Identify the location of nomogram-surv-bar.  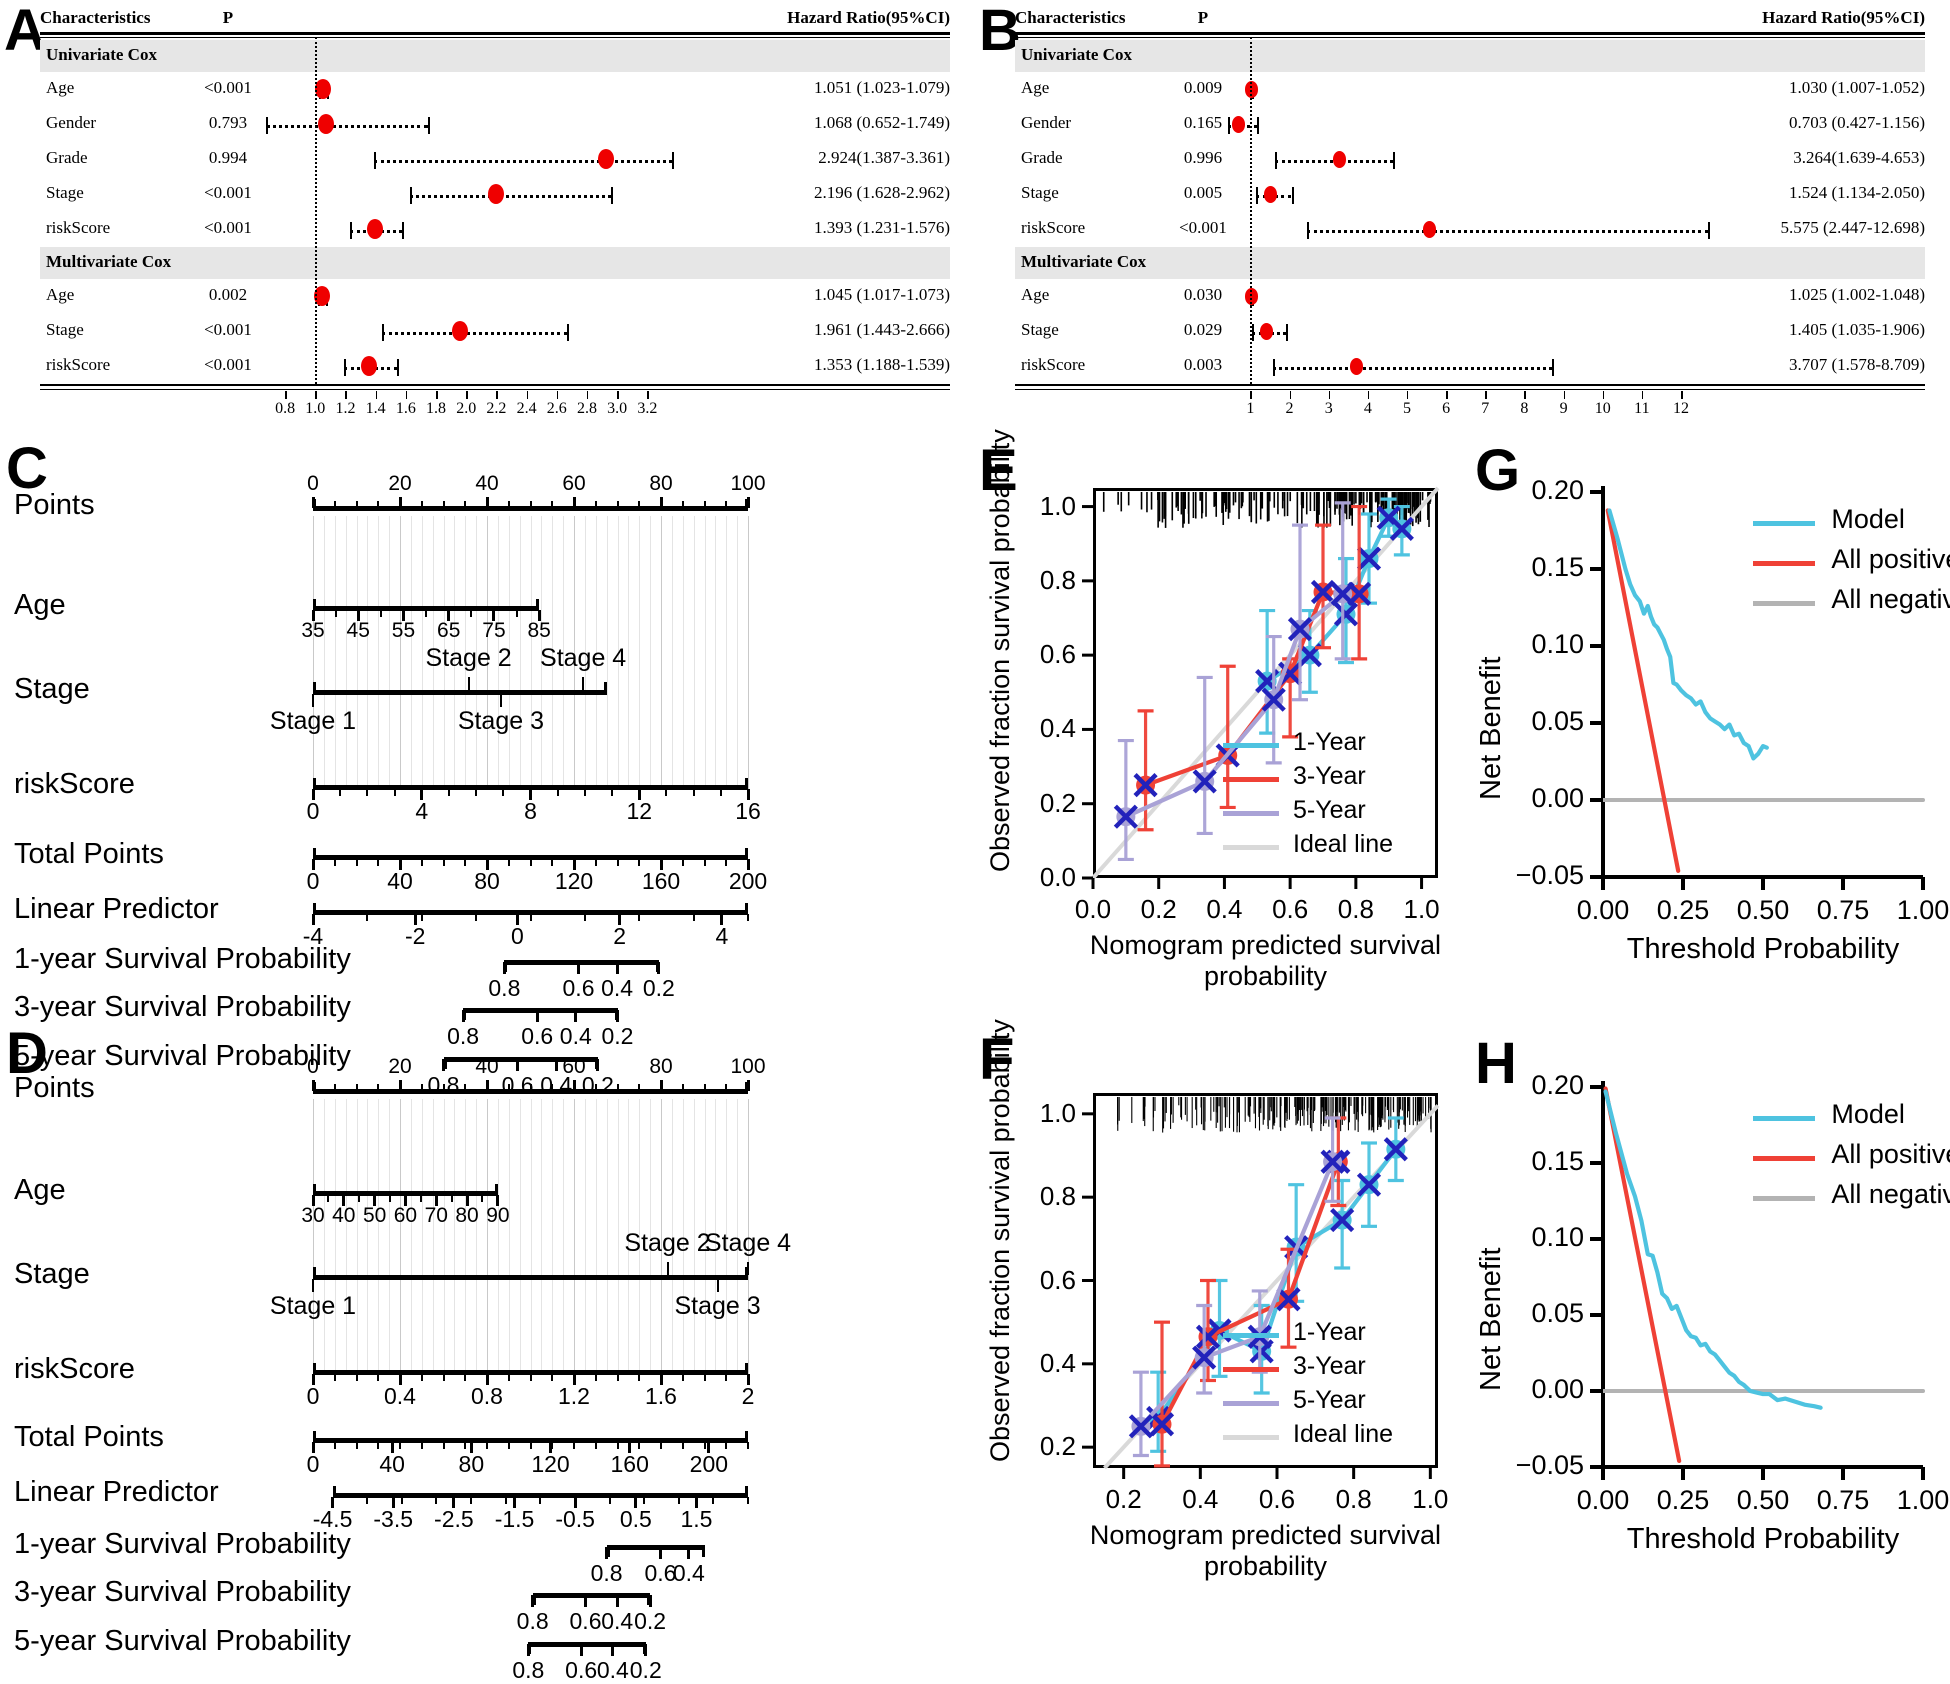
(581, 962).